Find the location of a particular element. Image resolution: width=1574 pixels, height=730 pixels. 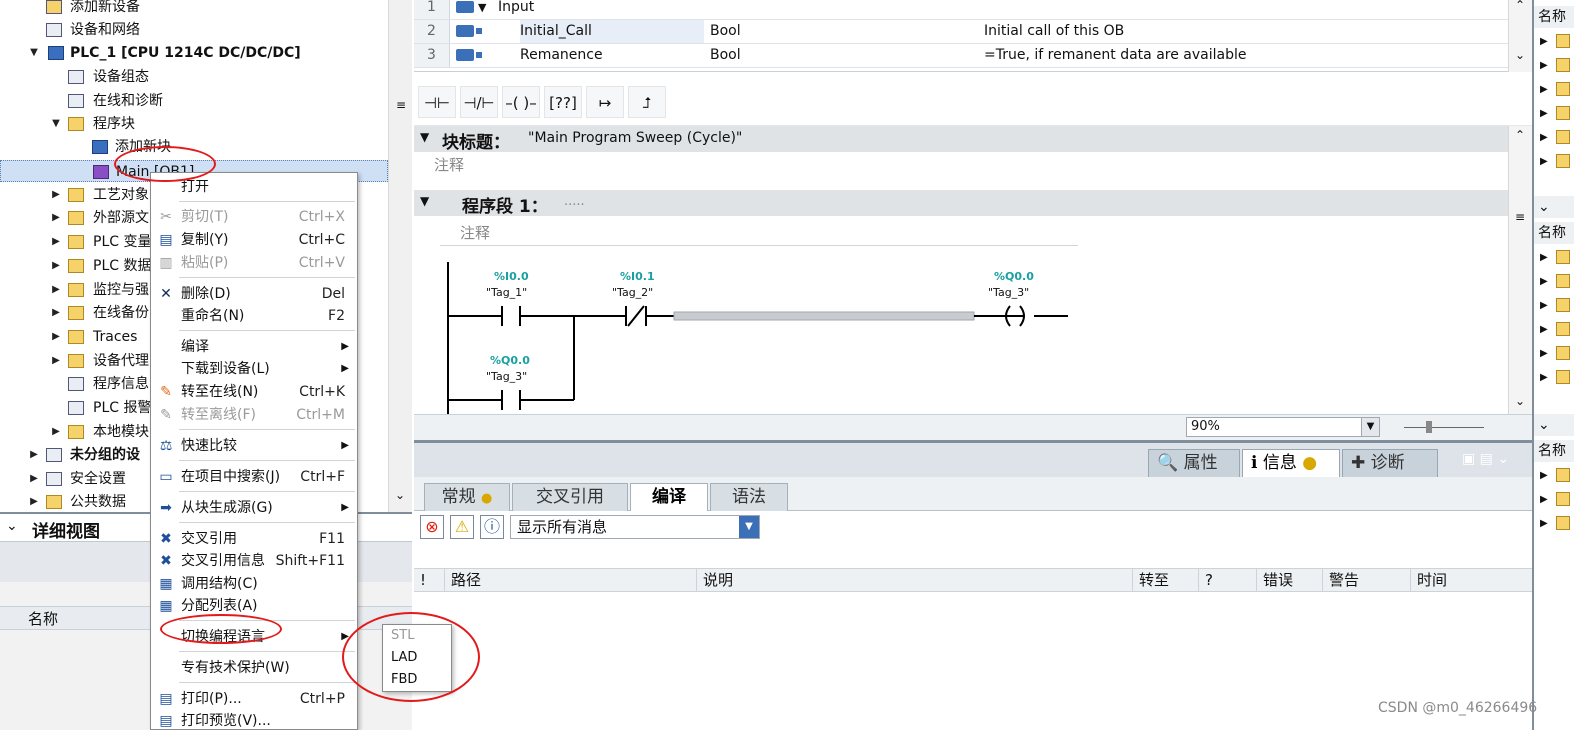

menu-item-download: 下载到设备(L) ▶ is located at coordinates (254, 369).